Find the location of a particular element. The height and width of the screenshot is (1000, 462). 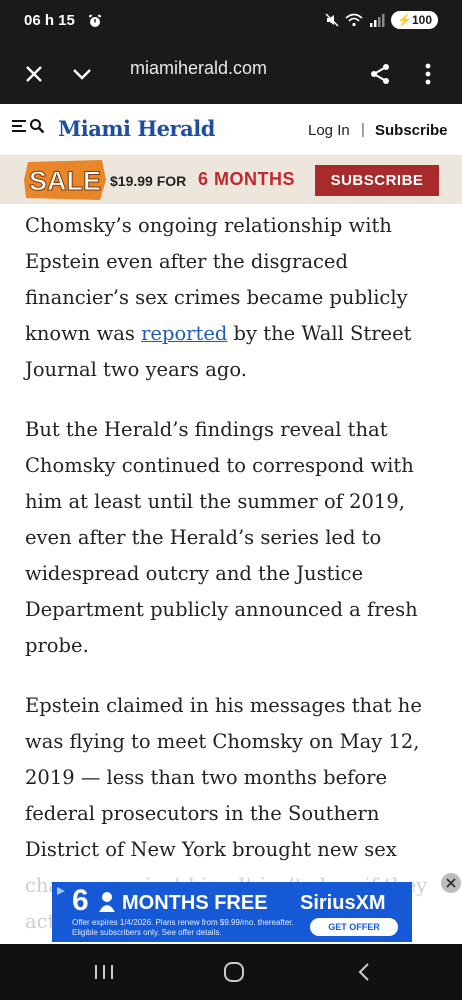

recent-apps-button is located at coordinates (104, 972).